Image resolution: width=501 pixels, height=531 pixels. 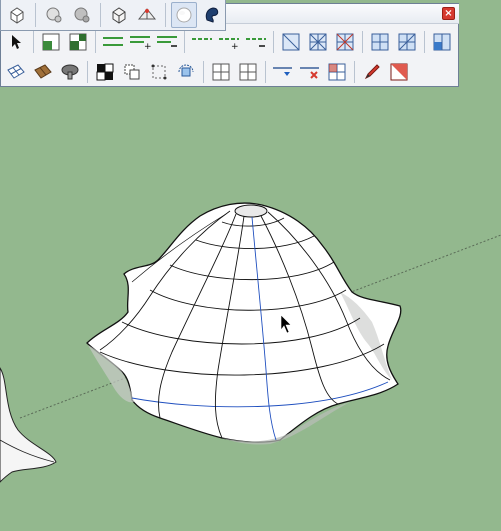 What do you see at coordinates (16, 42) in the screenshot?
I see `select-icon` at bounding box center [16, 42].